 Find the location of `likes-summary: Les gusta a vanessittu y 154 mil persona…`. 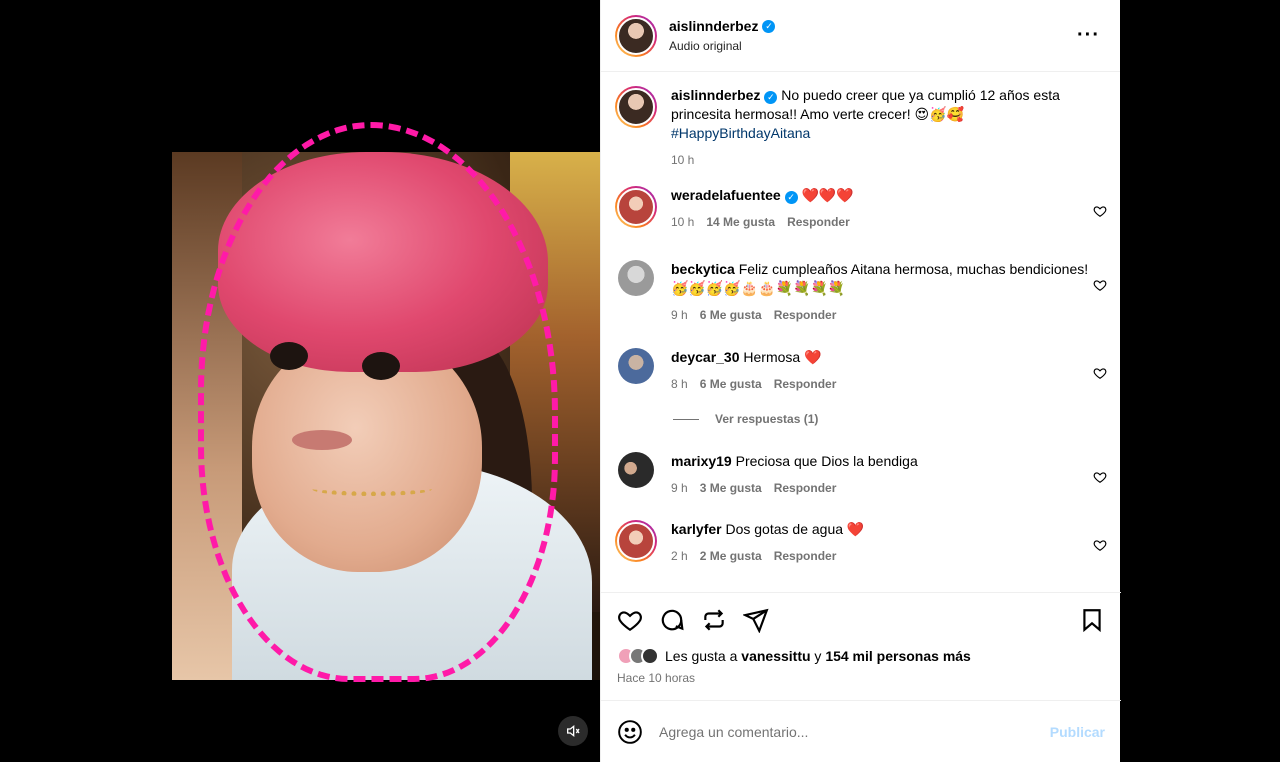

likes-summary: Les gusta a vanessittu y 154 mil persona… is located at coordinates (861, 656).